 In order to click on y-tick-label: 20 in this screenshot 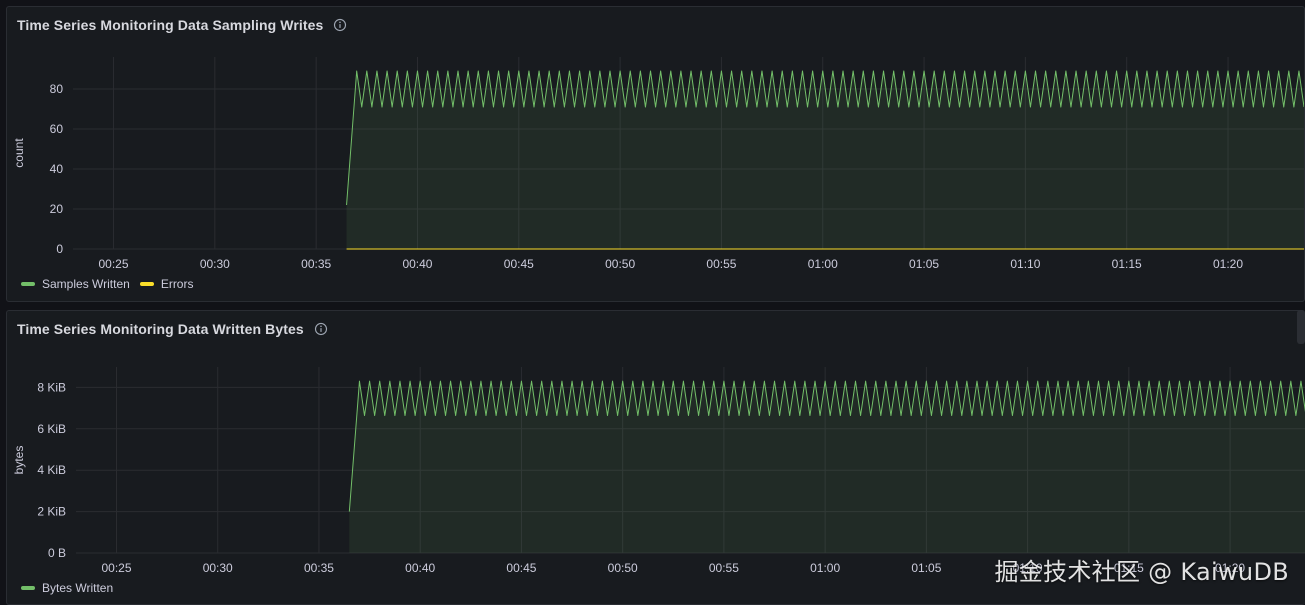, I will do `click(57, 209)`.